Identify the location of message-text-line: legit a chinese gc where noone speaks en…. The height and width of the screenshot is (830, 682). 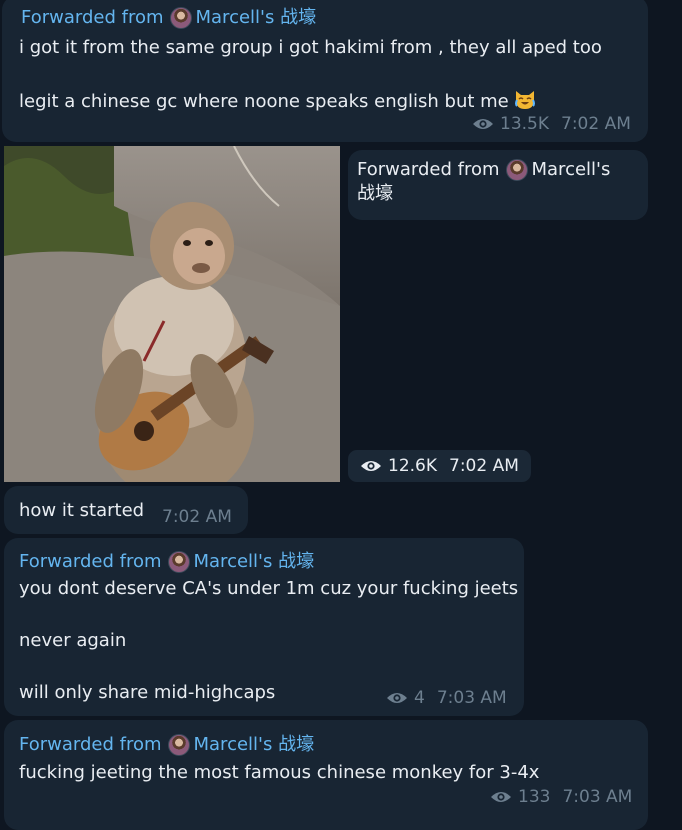
(278, 101).